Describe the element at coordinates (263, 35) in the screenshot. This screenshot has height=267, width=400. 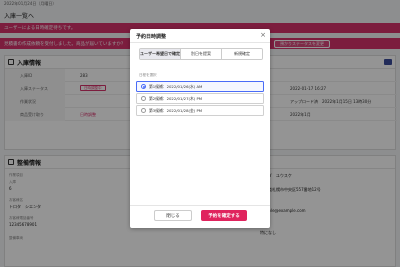
I see `close-icon: ×` at that location.